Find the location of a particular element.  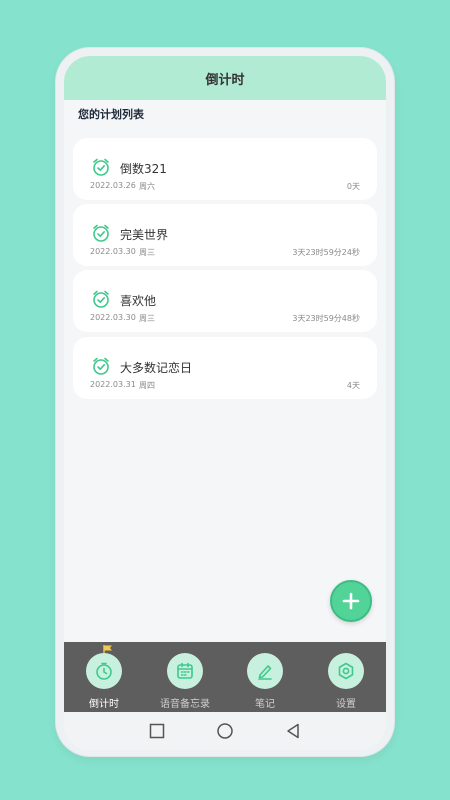

tab-label: 笔记 is located at coordinates (265, 704).